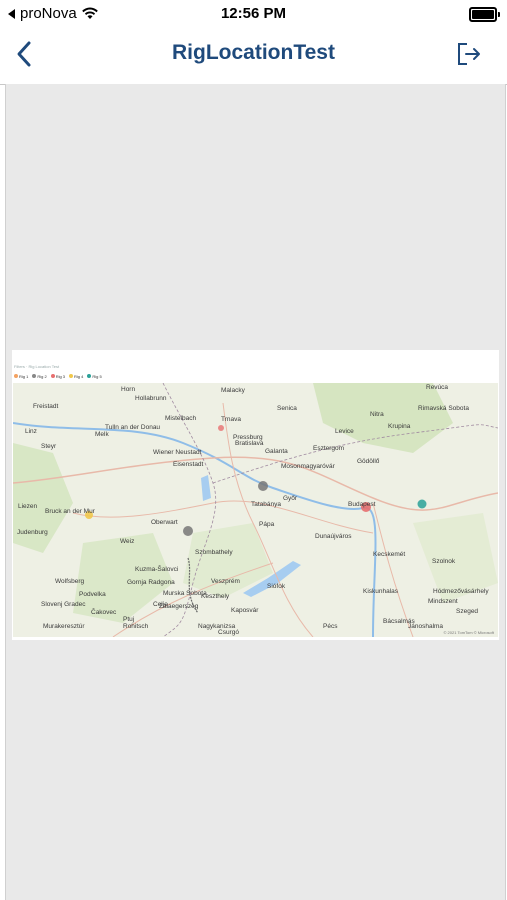  I want to click on map-place-label: Trnava, so click(231, 419).